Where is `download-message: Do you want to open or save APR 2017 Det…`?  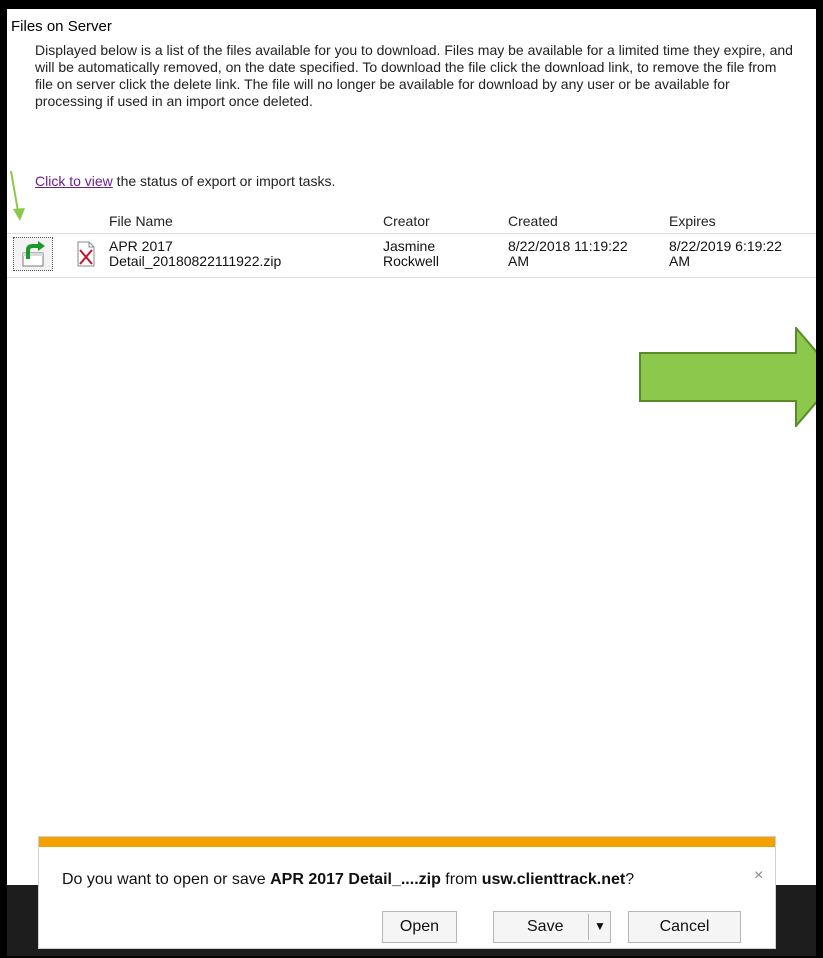
download-message: Do you want to open or save APR 2017 Det… is located at coordinates (348, 880).